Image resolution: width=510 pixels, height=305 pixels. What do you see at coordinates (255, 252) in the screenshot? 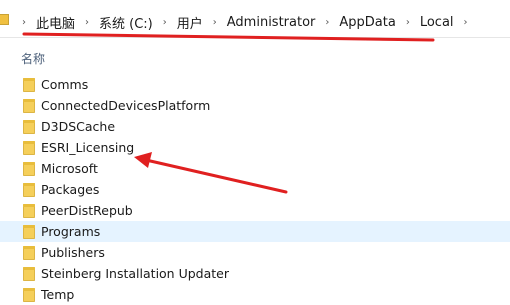
I see `folder-row-publishers: Publishers` at bounding box center [255, 252].